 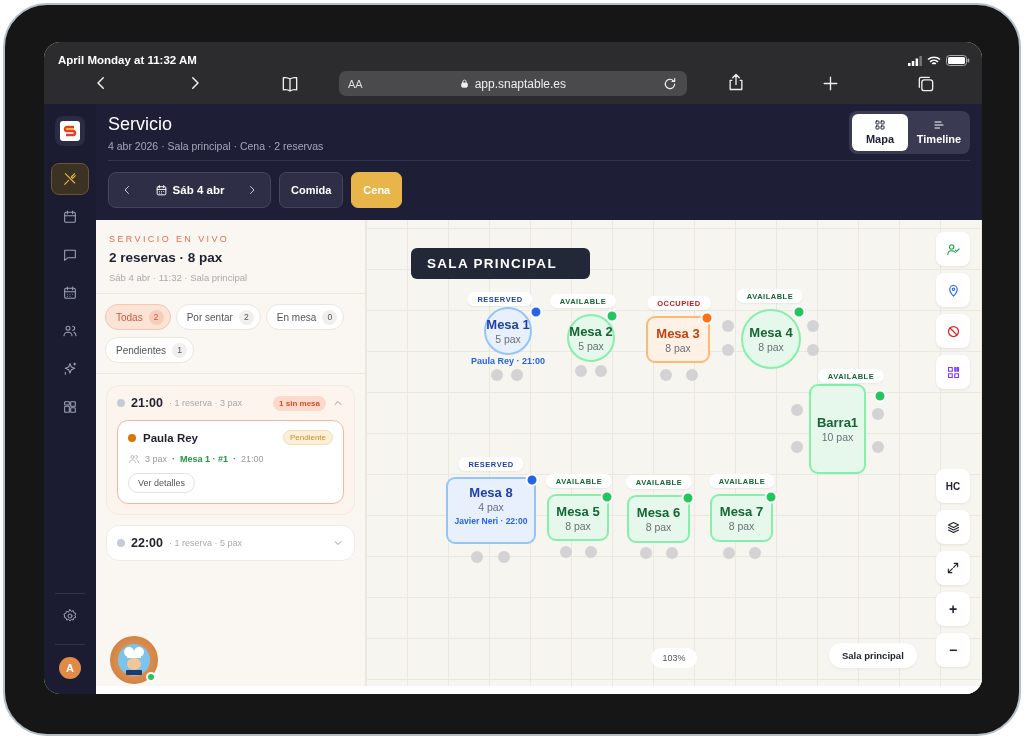 What do you see at coordinates (218, 317) in the screenshot?
I see `filter-chip: Por sentar 2` at bounding box center [218, 317].